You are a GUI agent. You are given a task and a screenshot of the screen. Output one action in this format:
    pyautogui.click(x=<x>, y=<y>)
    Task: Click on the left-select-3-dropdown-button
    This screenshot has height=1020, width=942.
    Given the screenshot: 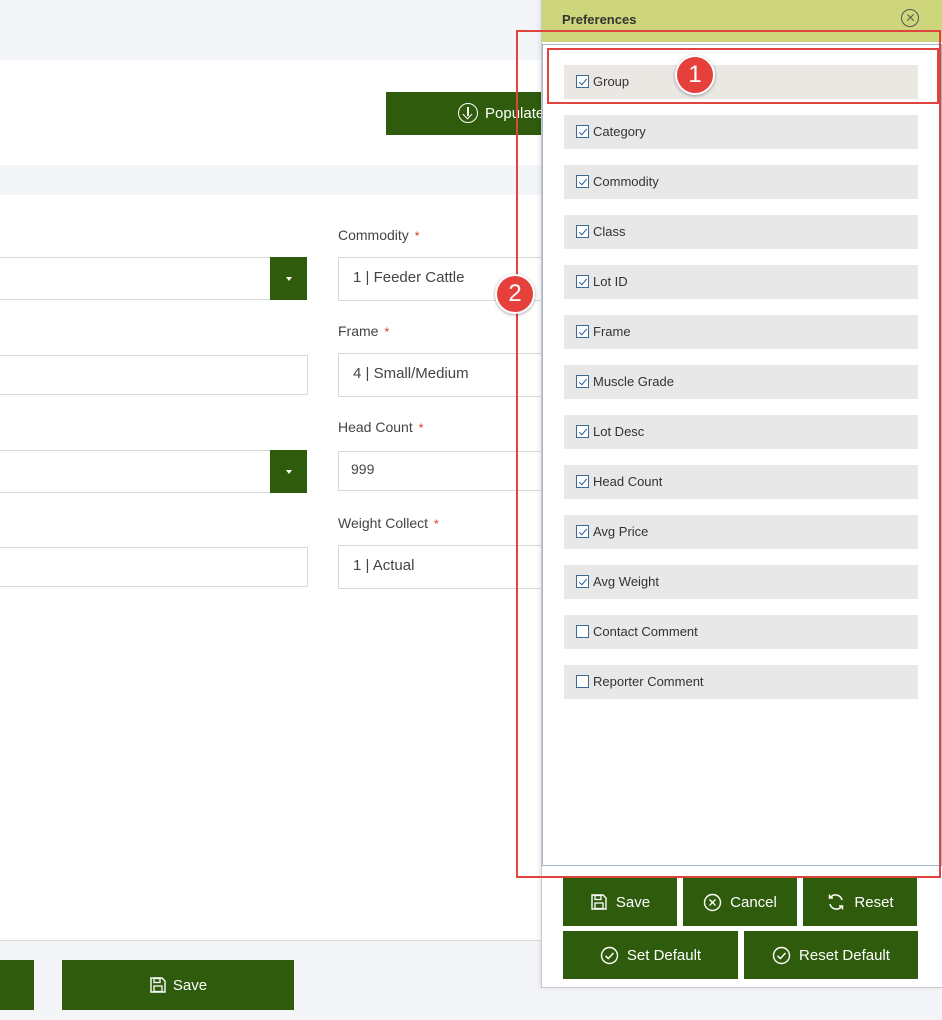 What is the action you would take?
    pyautogui.click(x=288, y=471)
    